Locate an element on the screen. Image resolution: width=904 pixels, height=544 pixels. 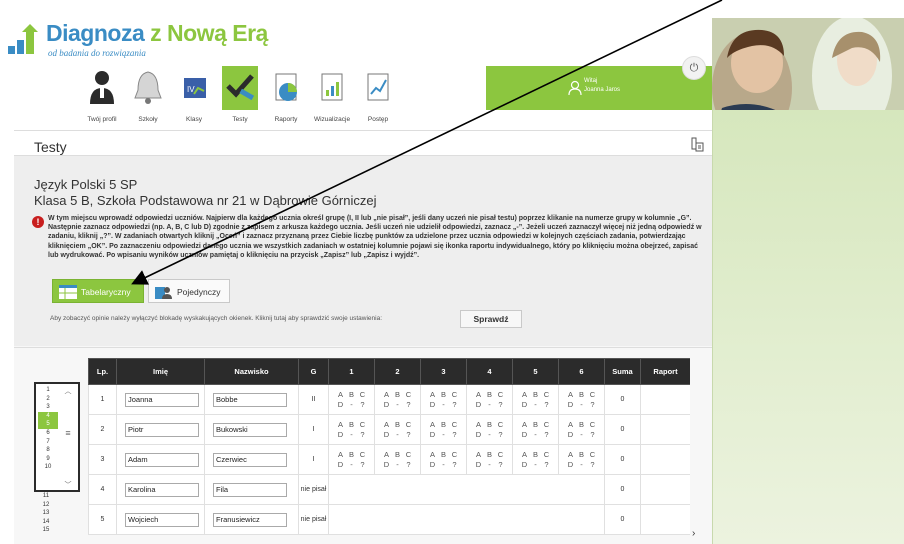
row-number: 7 is located at coordinates (48, 442).